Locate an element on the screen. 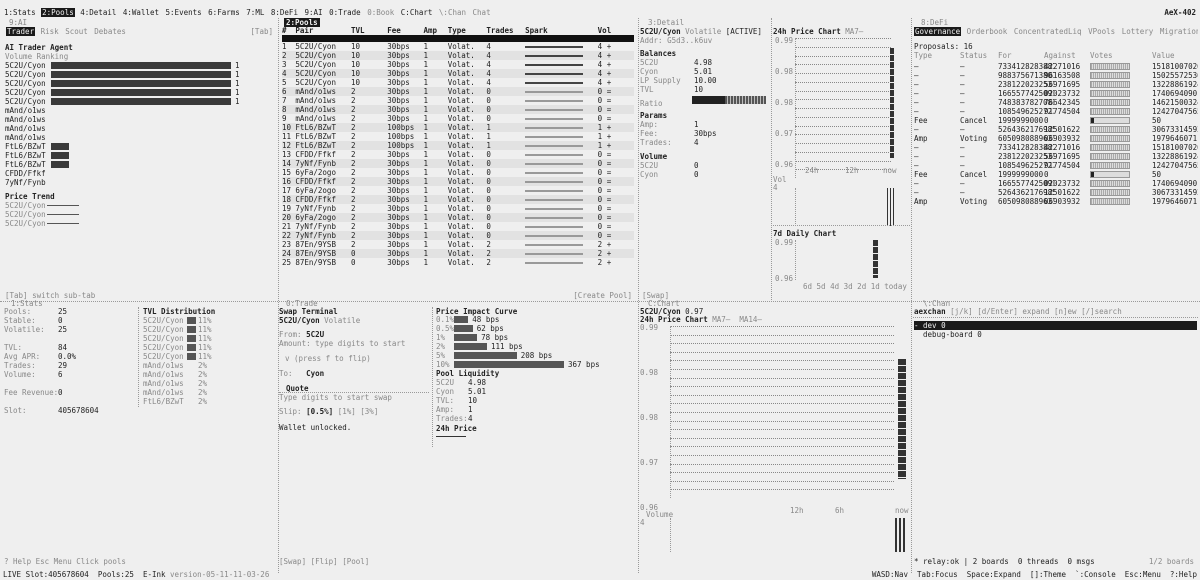 This screenshot has width=1200, height=580. defi-tab-concentratedliq: ConcentratedLiq is located at coordinates (1048, 31).